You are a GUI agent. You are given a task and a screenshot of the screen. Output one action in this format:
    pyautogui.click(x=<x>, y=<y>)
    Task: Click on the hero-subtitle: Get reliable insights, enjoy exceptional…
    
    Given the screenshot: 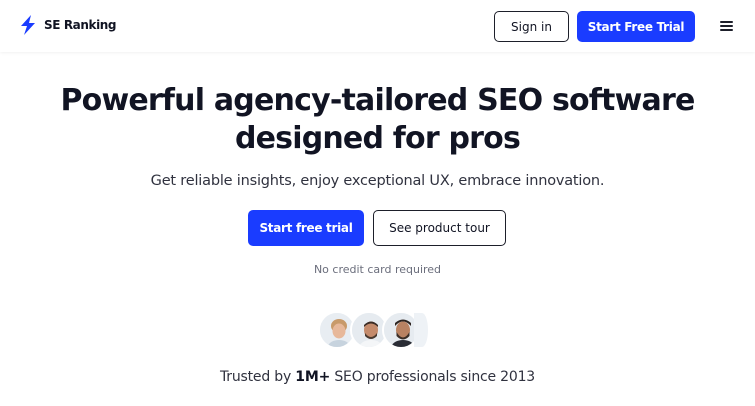 What is the action you would take?
    pyautogui.click(x=377, y=181)
    